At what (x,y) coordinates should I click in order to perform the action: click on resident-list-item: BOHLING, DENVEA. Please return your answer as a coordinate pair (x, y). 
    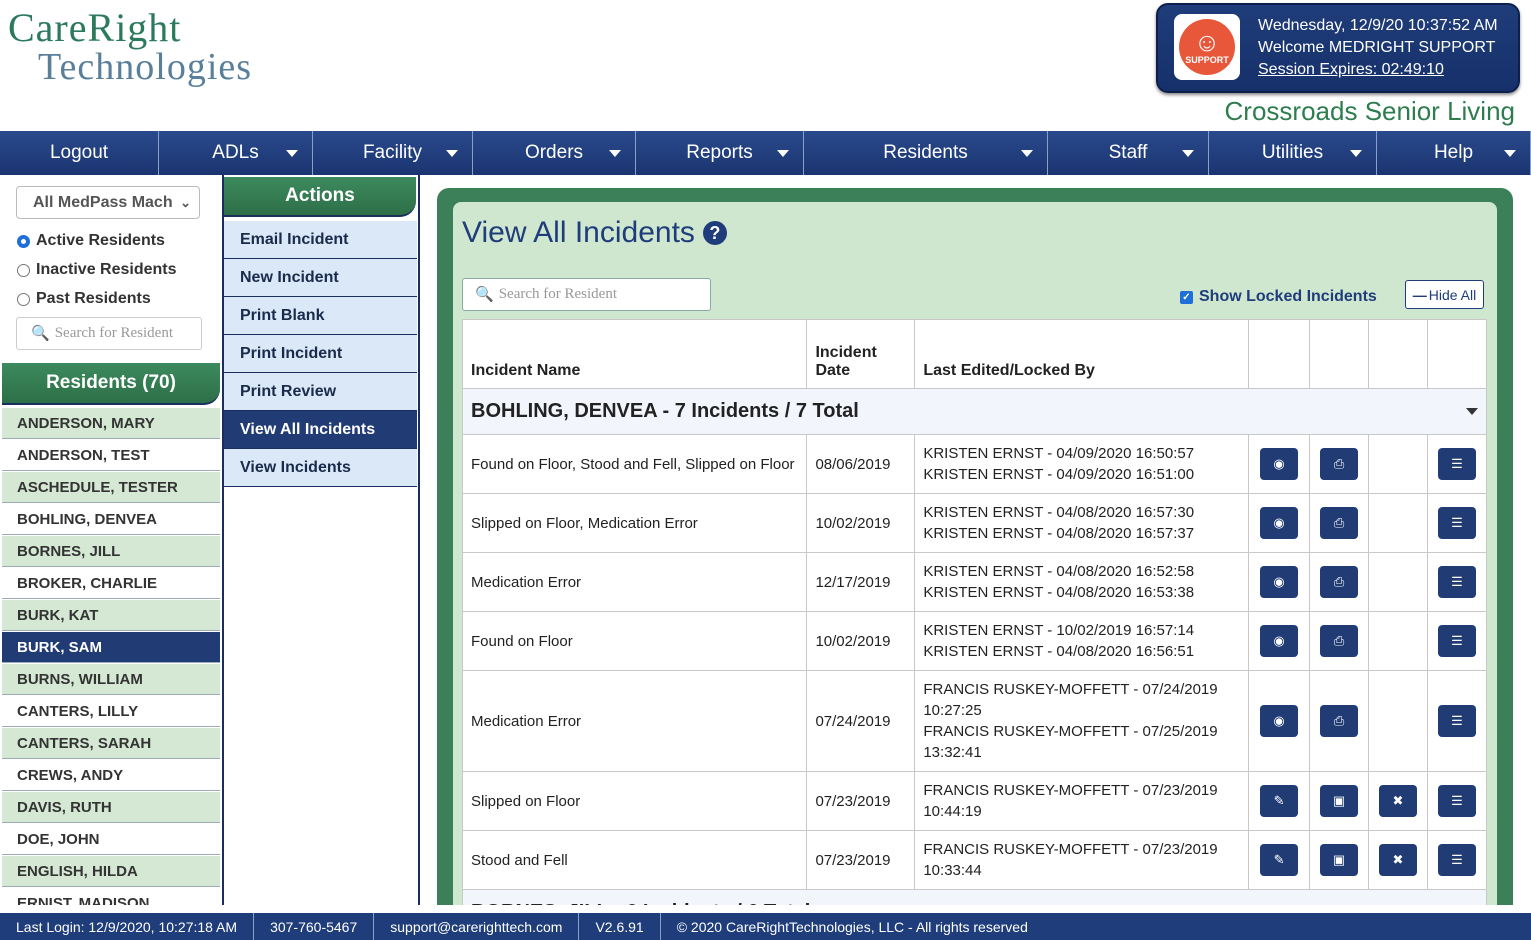
    Looking at the image, I should click on (111, 519).